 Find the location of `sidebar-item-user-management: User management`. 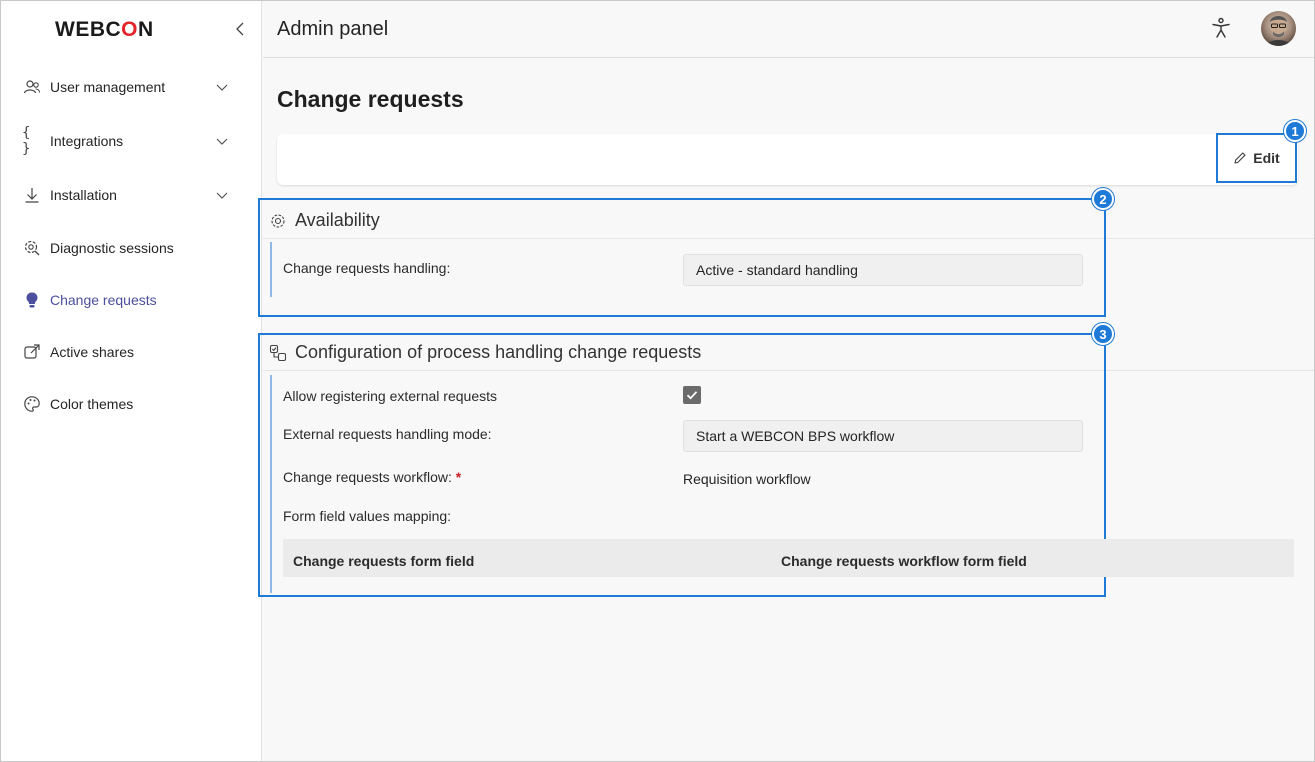

sidebar-item-user-management: User management is located at coordinates (131, 87).